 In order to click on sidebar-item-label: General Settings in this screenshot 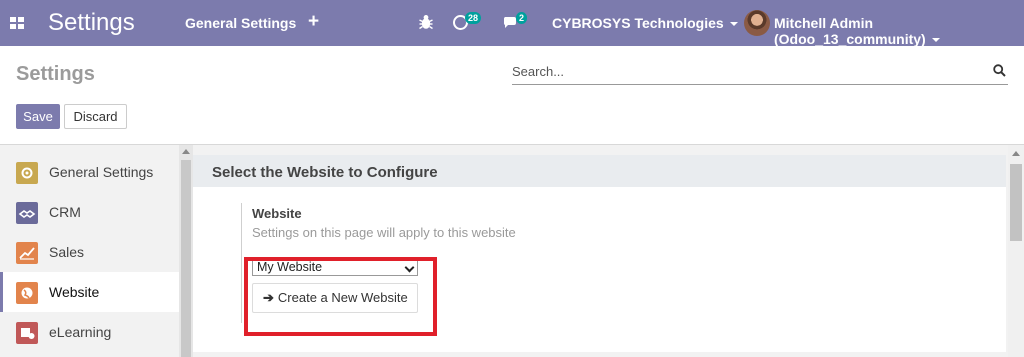, I will do `click(101, 172)`.